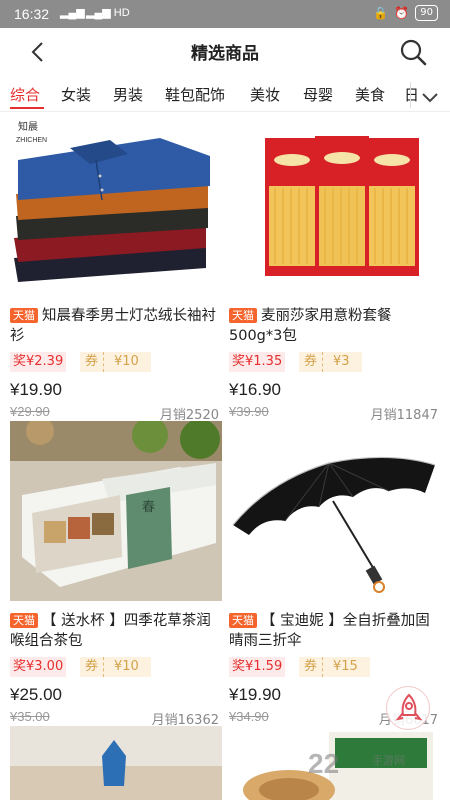 The width and height of the screenshot is (450, 800). Describe the element at coordinates (128, 94) in the screenshot. I see `tab-men: 男装` at that location.